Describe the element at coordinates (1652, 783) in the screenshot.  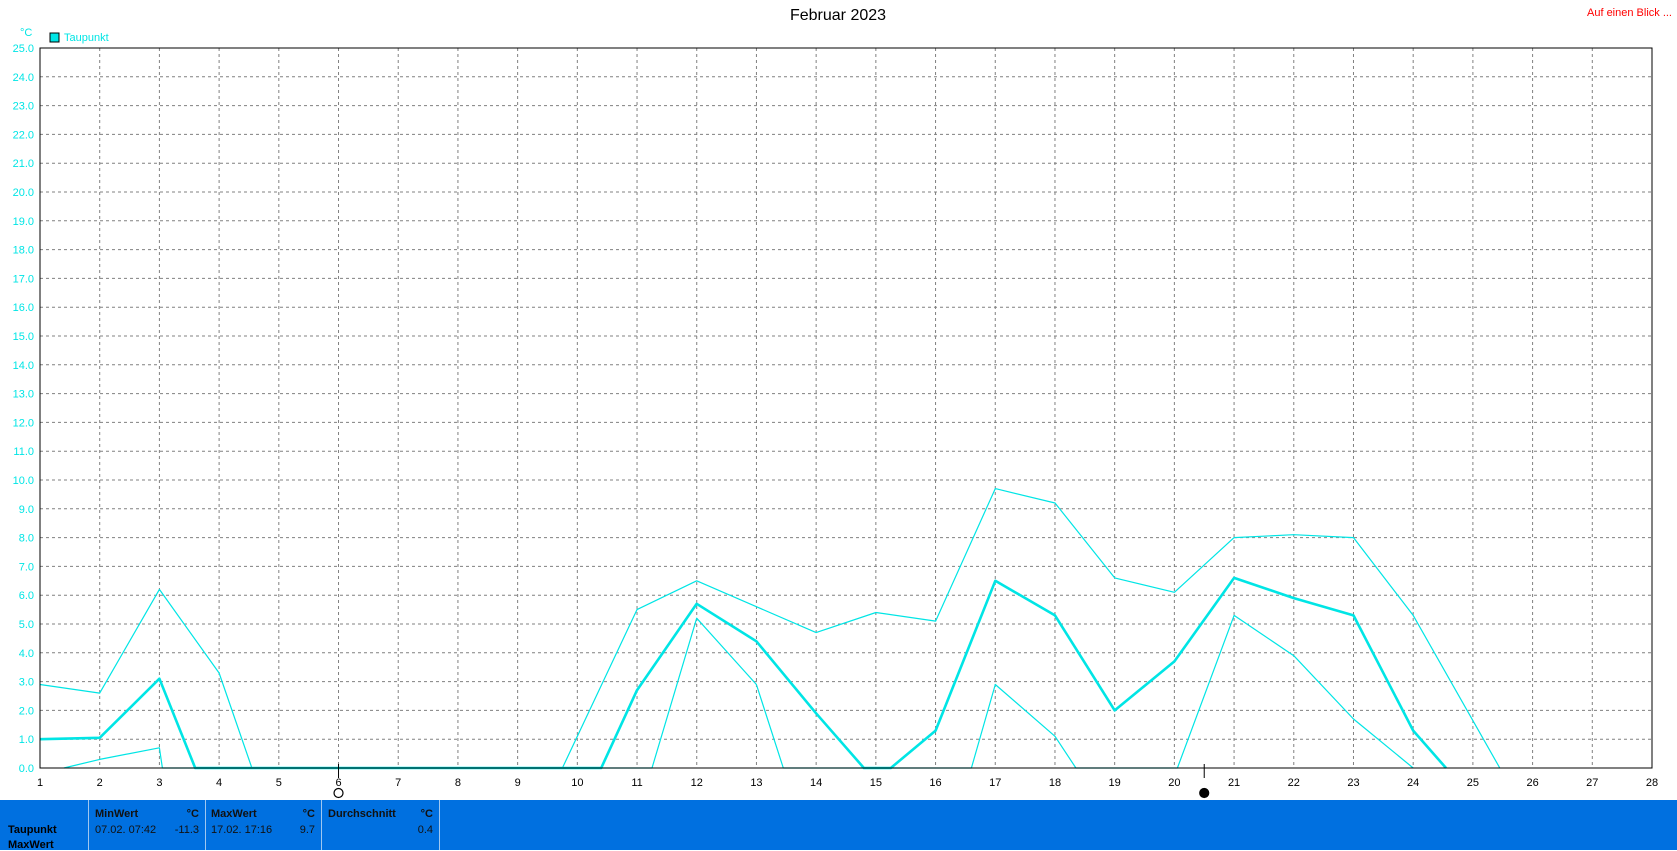
I see `x-tick-label: 28` at that location.